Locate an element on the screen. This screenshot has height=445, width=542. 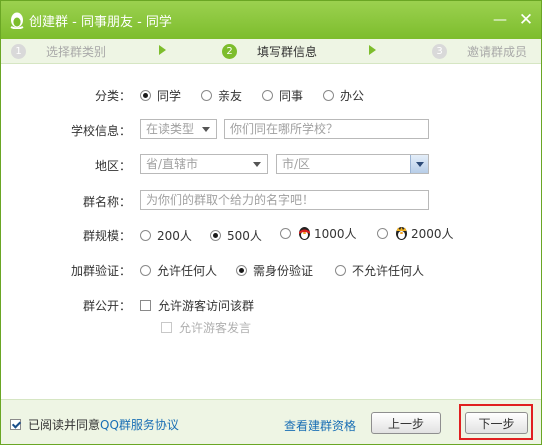
footer-bar: 已阅读并同意QQ群服务协议 查看建群资格 上一步 下一步 is located at coordinates (271, 421).